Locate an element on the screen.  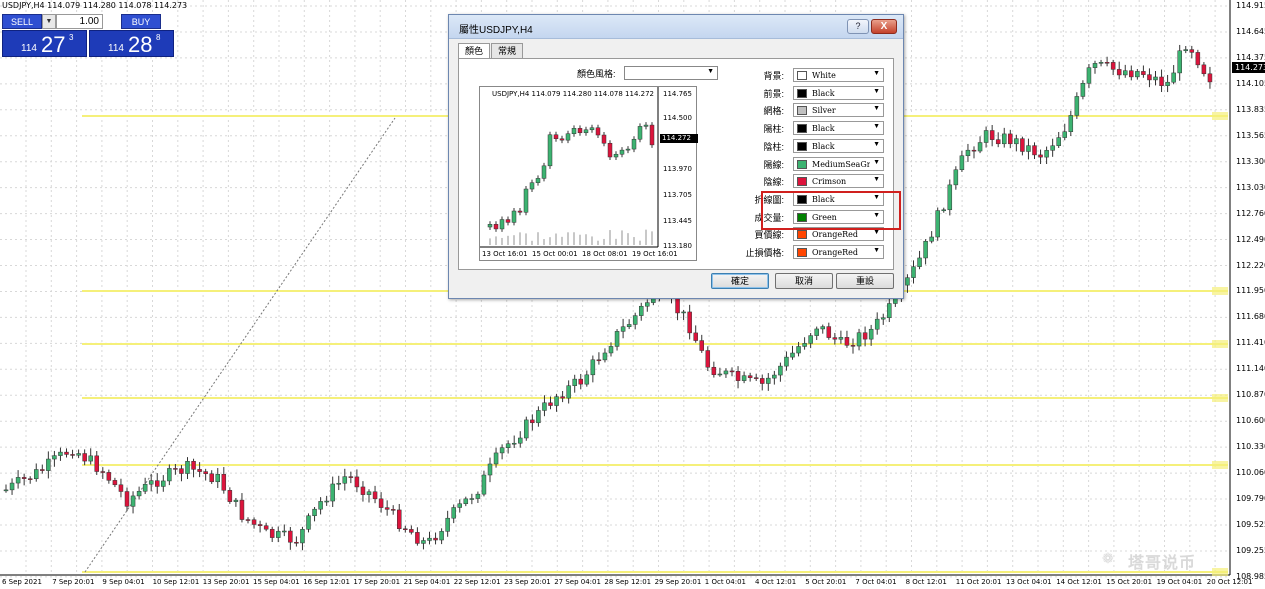
ok-button: 確定 is located at coordinates (740, 281).